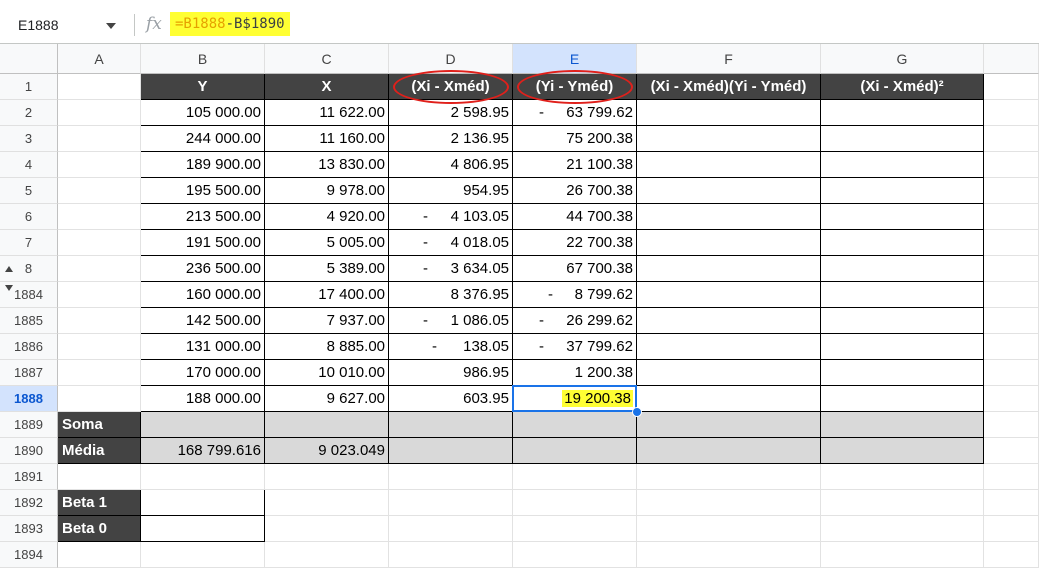  What do you see at coordinates (729, 529) in the screenshot?
I see `cell-f1893` at bounding box center [729, 529].